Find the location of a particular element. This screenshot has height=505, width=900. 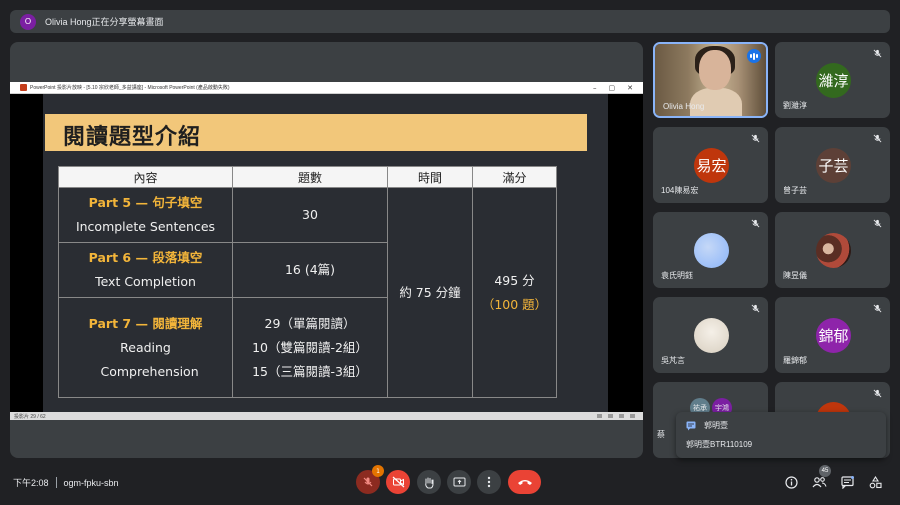

meeting-details-button is located at coordinates (791, 482).